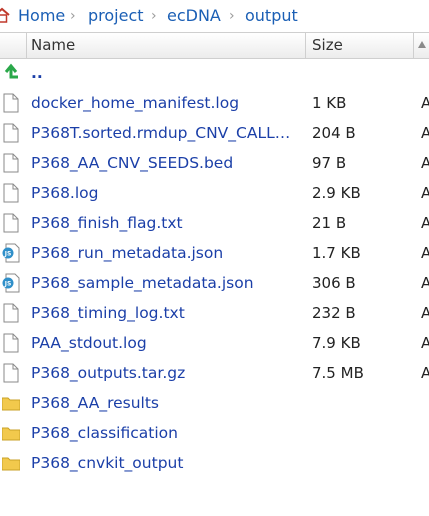 Image resolution: width=429 pixels, height=516 pixels. I want to click on folder-row: P368_cnvkit_output, so click(214, 463).